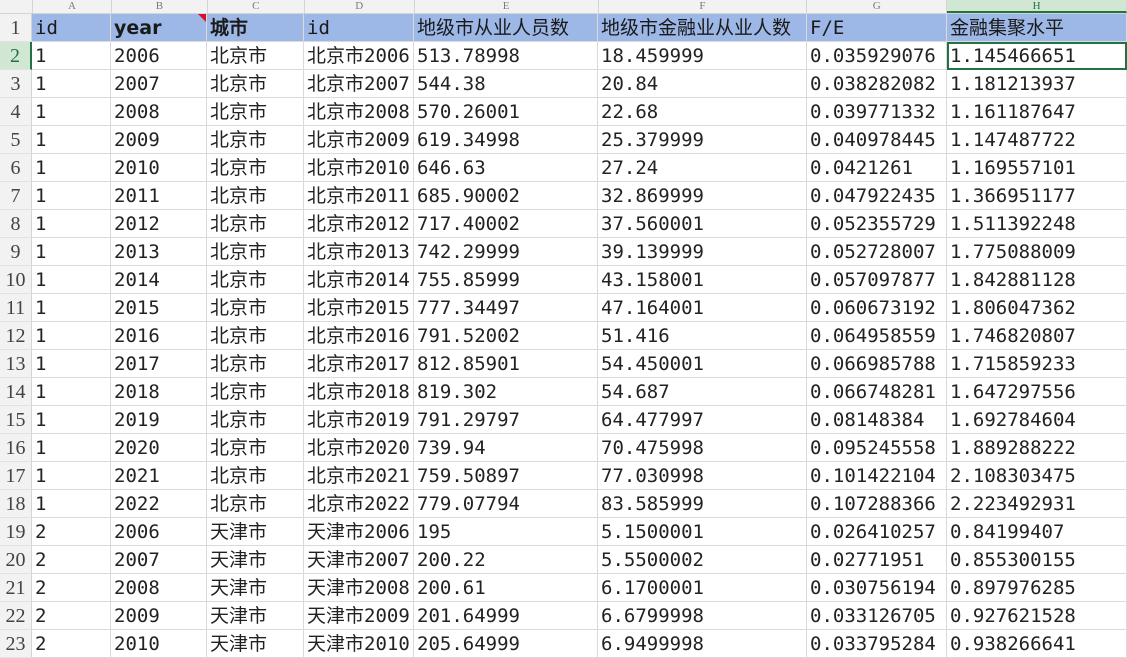 The image size is (1127, 658). What do you see at coordinates (702, 420) in the screenshot?
I see `cell-finance-employees: 64.477997` at bounding box center [702, 420].